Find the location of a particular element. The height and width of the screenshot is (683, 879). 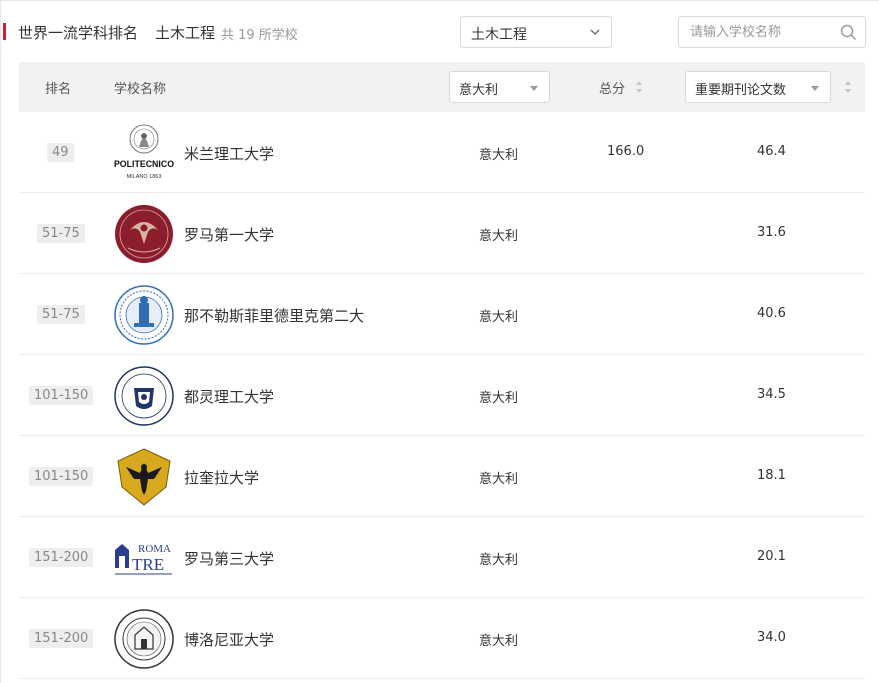

chevron-down-icon is located at coordinates (595, 32).